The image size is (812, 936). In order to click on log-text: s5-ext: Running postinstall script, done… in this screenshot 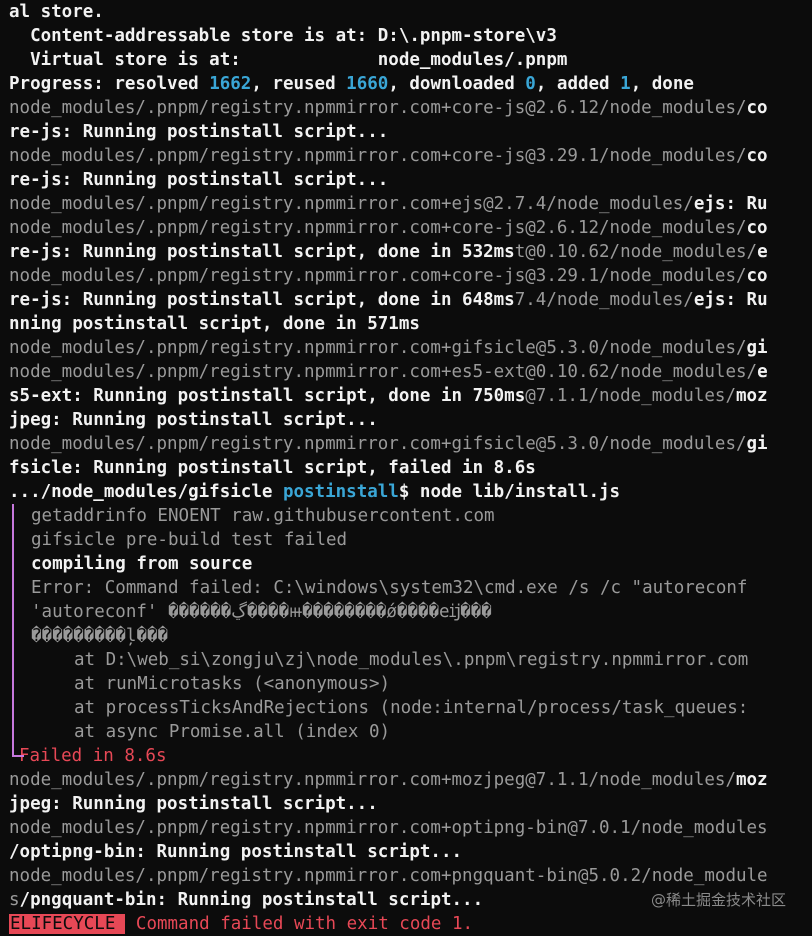, I will do `click(267, 396)`.